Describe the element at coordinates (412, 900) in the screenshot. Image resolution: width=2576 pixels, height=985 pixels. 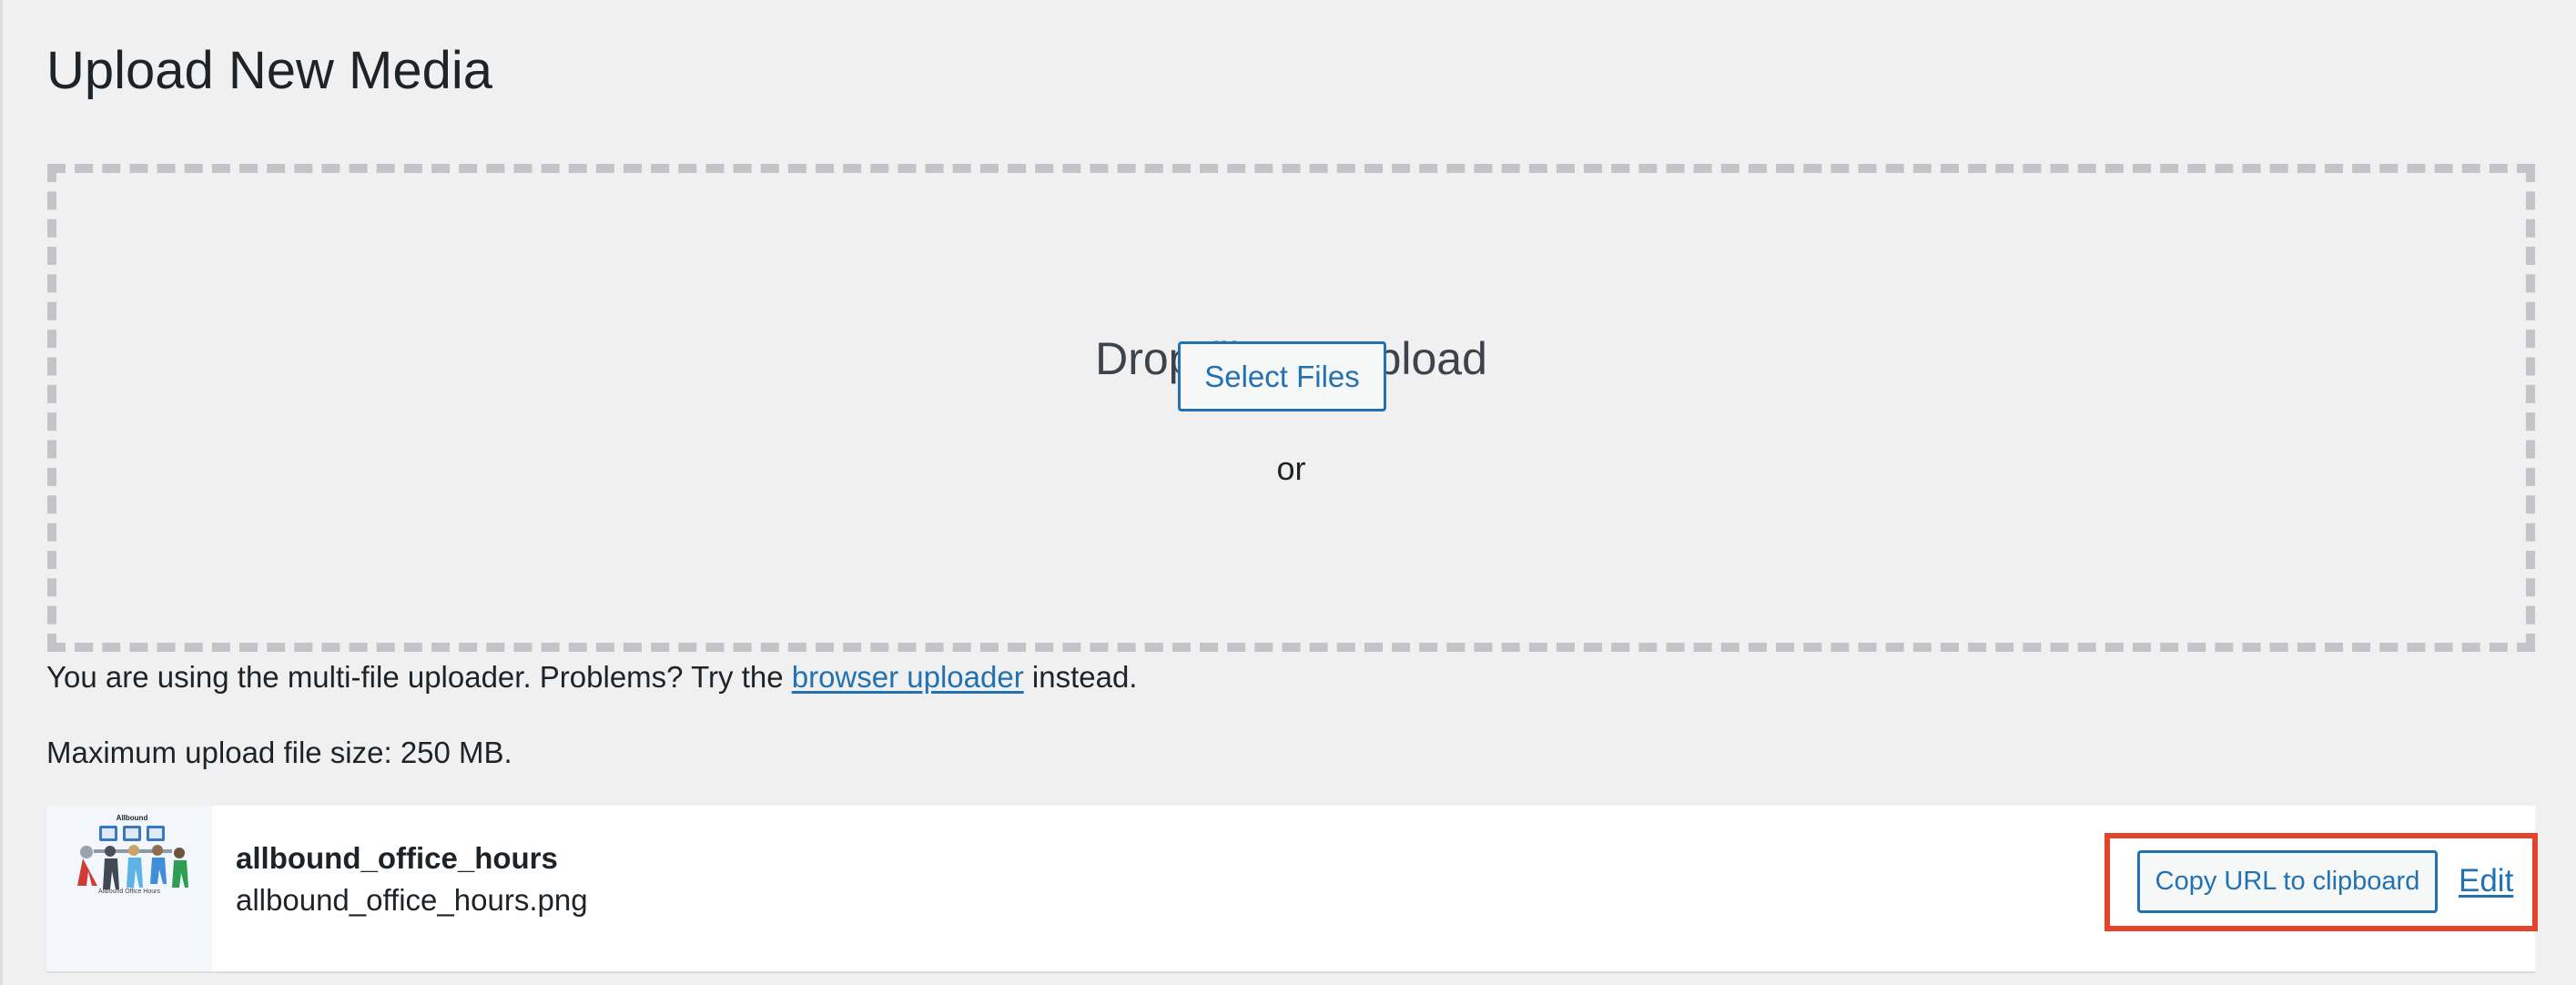
I see `media-item-filename: allbound_office_hours.png` at that location.